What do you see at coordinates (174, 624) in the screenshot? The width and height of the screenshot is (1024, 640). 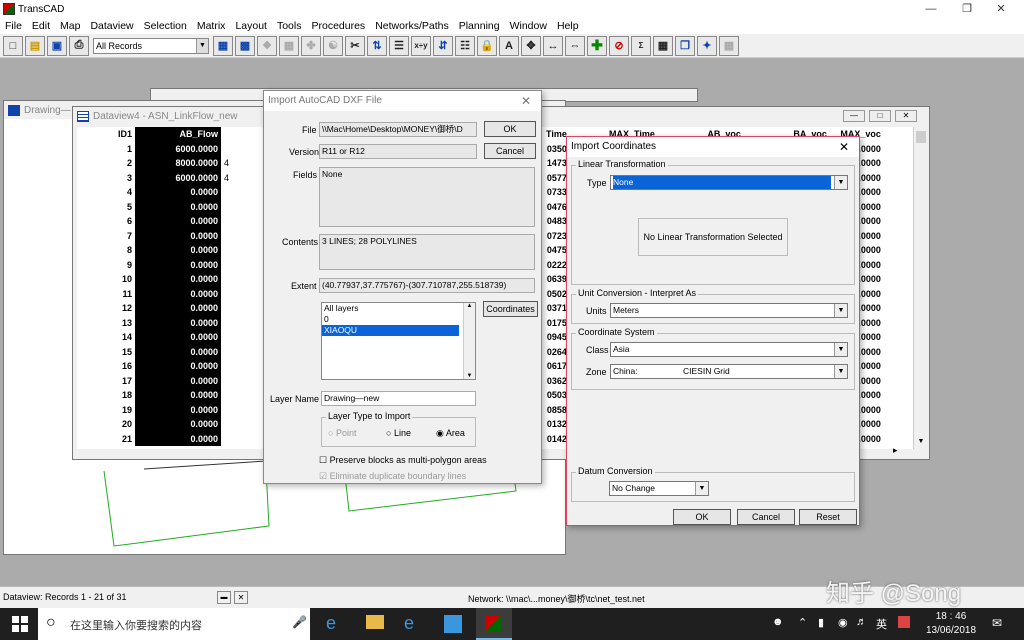 I see `taskbar-search-box: ○ 在这里输入你要搜索的内容 🎤` at bounding box center [174, 624].